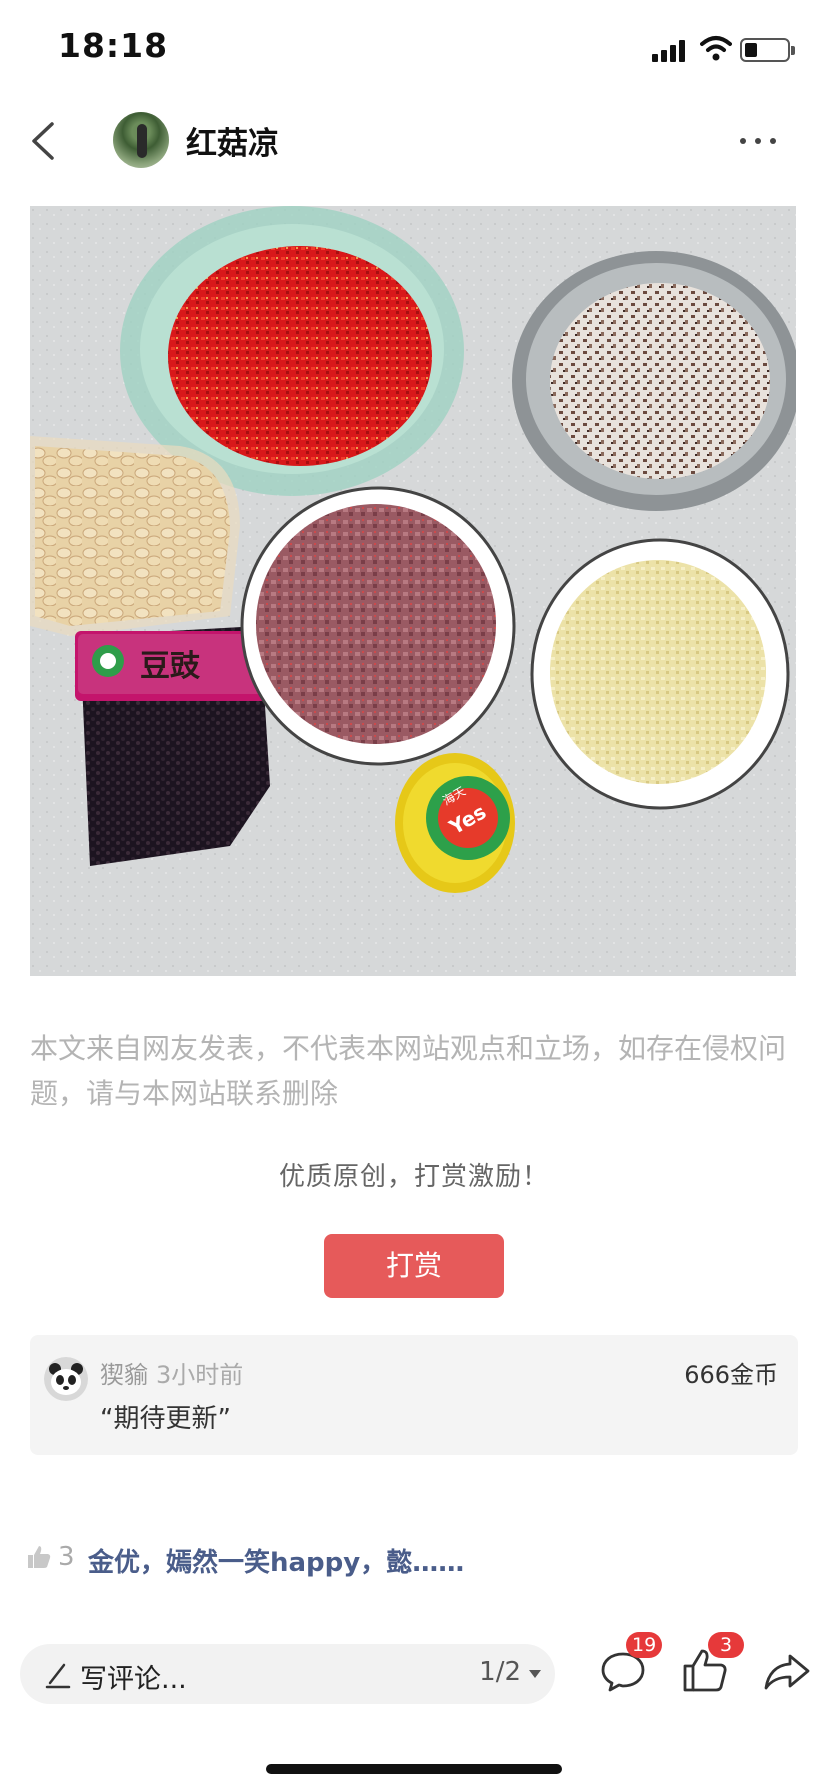 The height and width of the screenshot is (1792, 828). I want to click on tip-amount: 666金币, so click(731, 1375).